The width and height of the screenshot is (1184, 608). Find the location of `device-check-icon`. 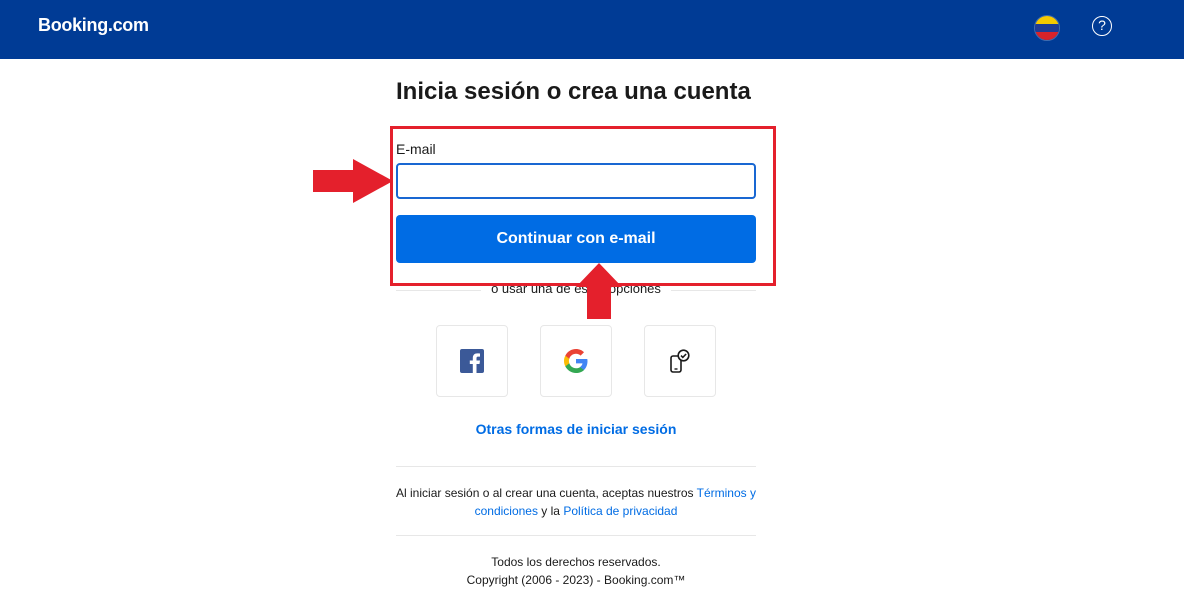

device-check-icon is located at coordinates (680, 361).